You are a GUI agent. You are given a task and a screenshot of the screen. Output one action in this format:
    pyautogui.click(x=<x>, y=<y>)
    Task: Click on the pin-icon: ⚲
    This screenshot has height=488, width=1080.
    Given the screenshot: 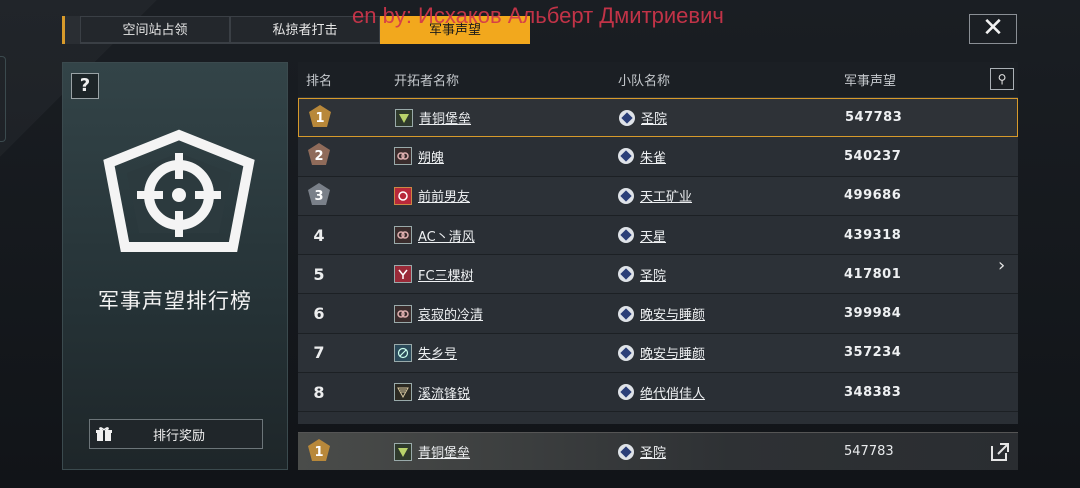 What is the action you would take?
    pyautogui.click(x=1002, y=79)
    